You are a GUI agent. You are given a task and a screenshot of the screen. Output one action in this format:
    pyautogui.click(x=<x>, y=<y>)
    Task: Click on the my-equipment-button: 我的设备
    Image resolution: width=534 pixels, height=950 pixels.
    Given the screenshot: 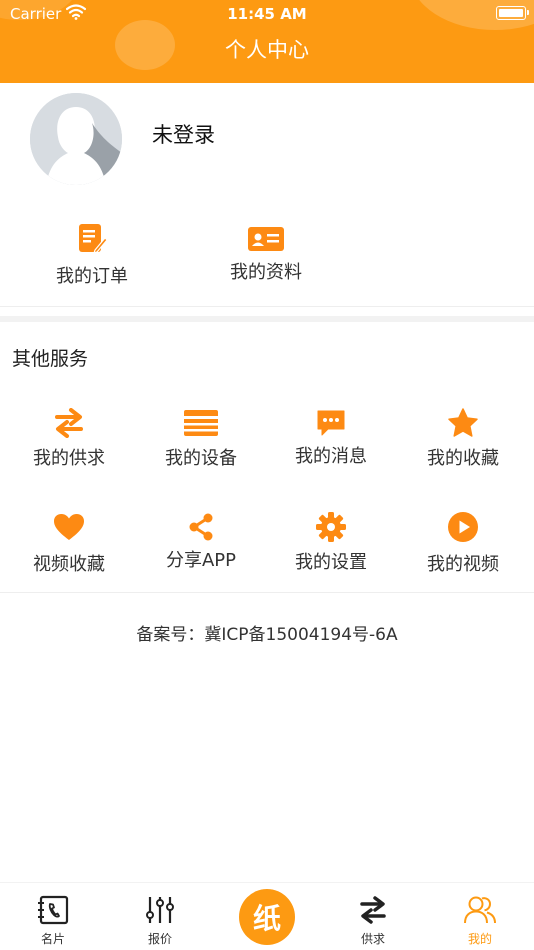 What is the action you would take?
    pyautogui.click(x=201, y=438)
    